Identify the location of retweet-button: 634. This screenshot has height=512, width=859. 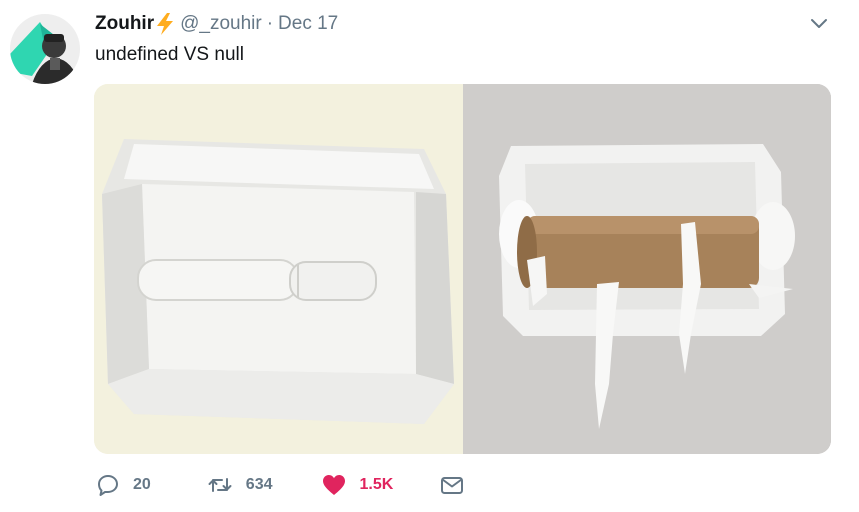
(240, 485).